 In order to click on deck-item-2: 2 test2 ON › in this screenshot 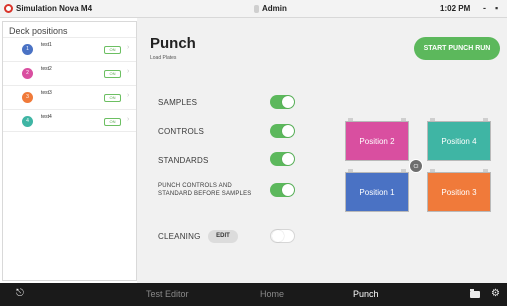, I will do `click(69, 72)`.